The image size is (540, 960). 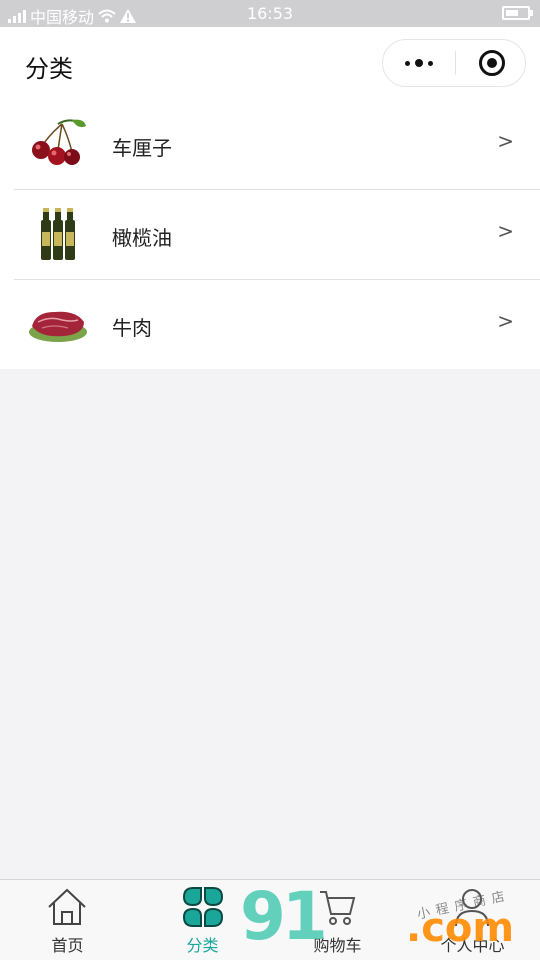 I want to click on target-icon, so click(x=492, y=63).